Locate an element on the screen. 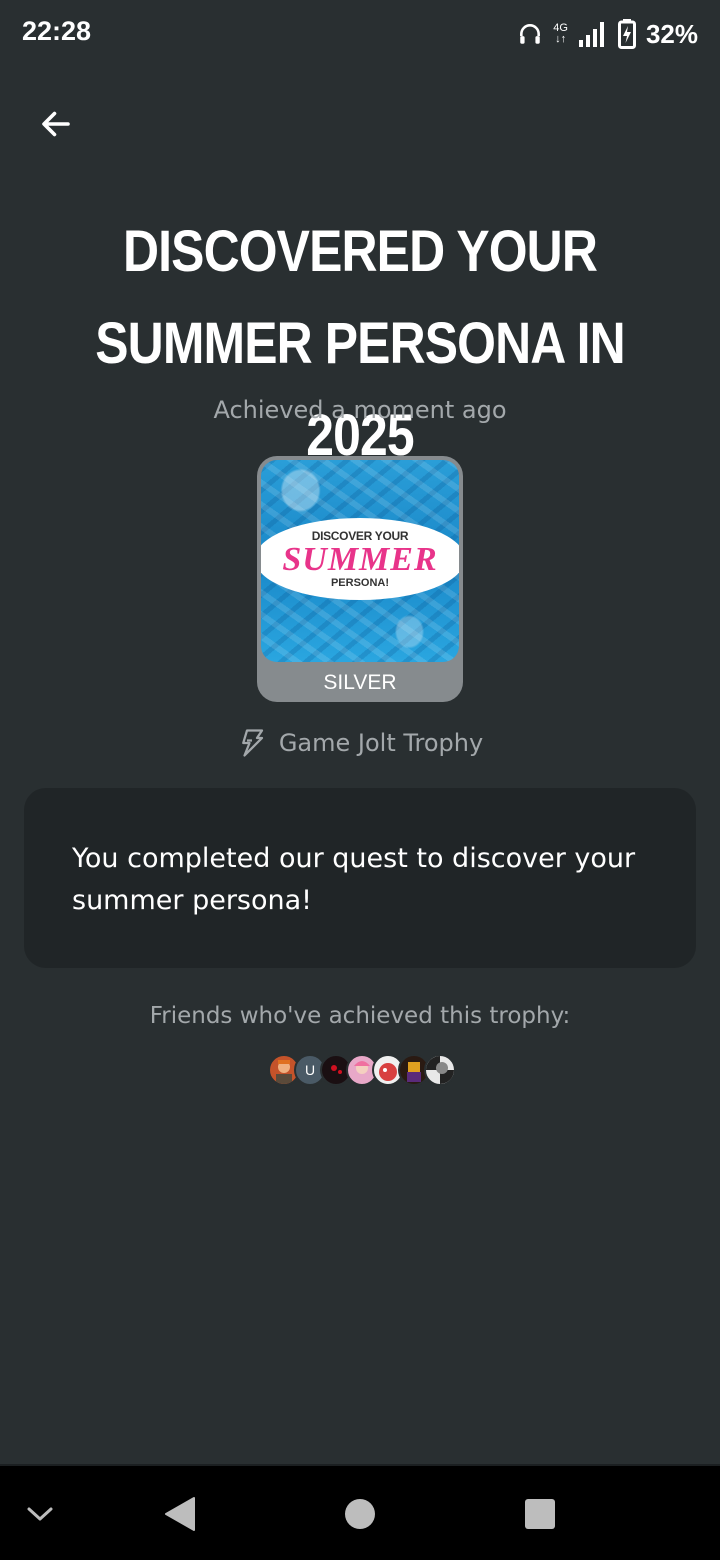  nav-home-button is located at coordinates (360, 1513).